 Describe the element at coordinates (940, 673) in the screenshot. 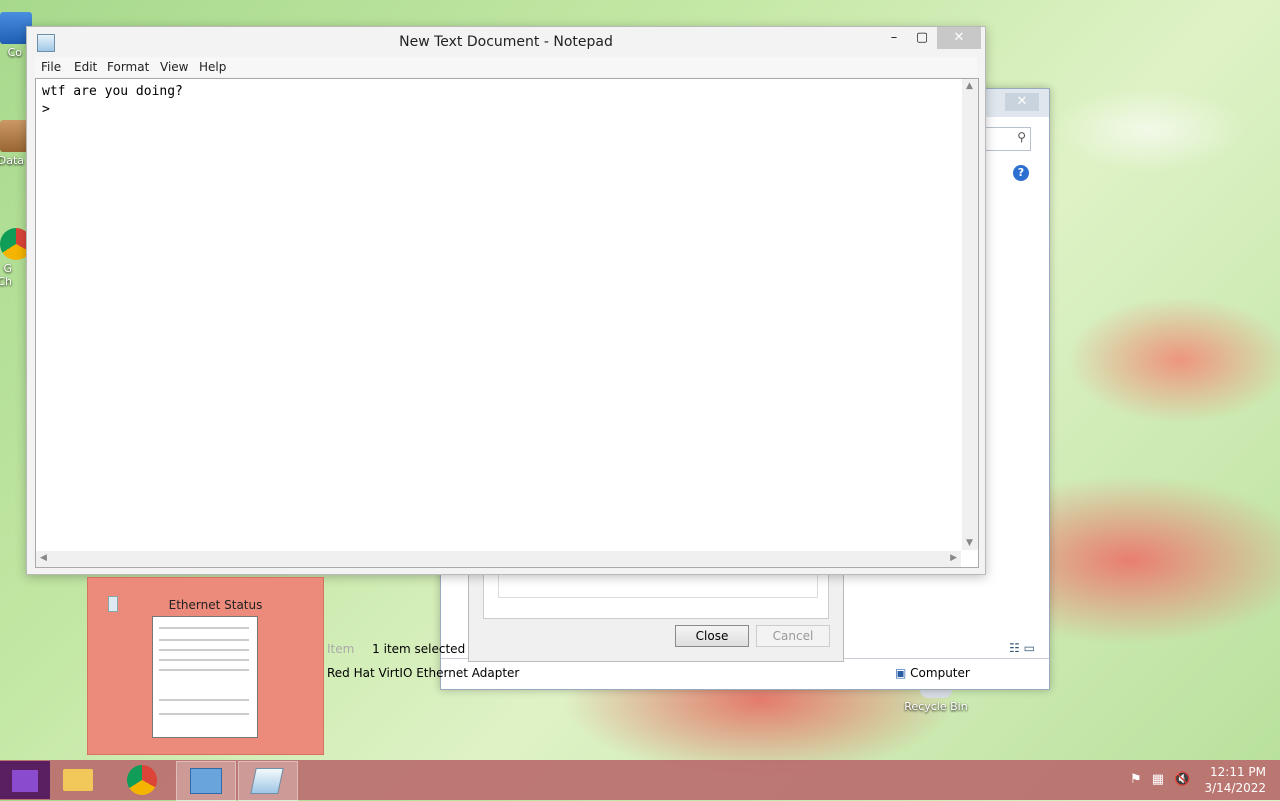

I see `location-label: Computer` at that location.